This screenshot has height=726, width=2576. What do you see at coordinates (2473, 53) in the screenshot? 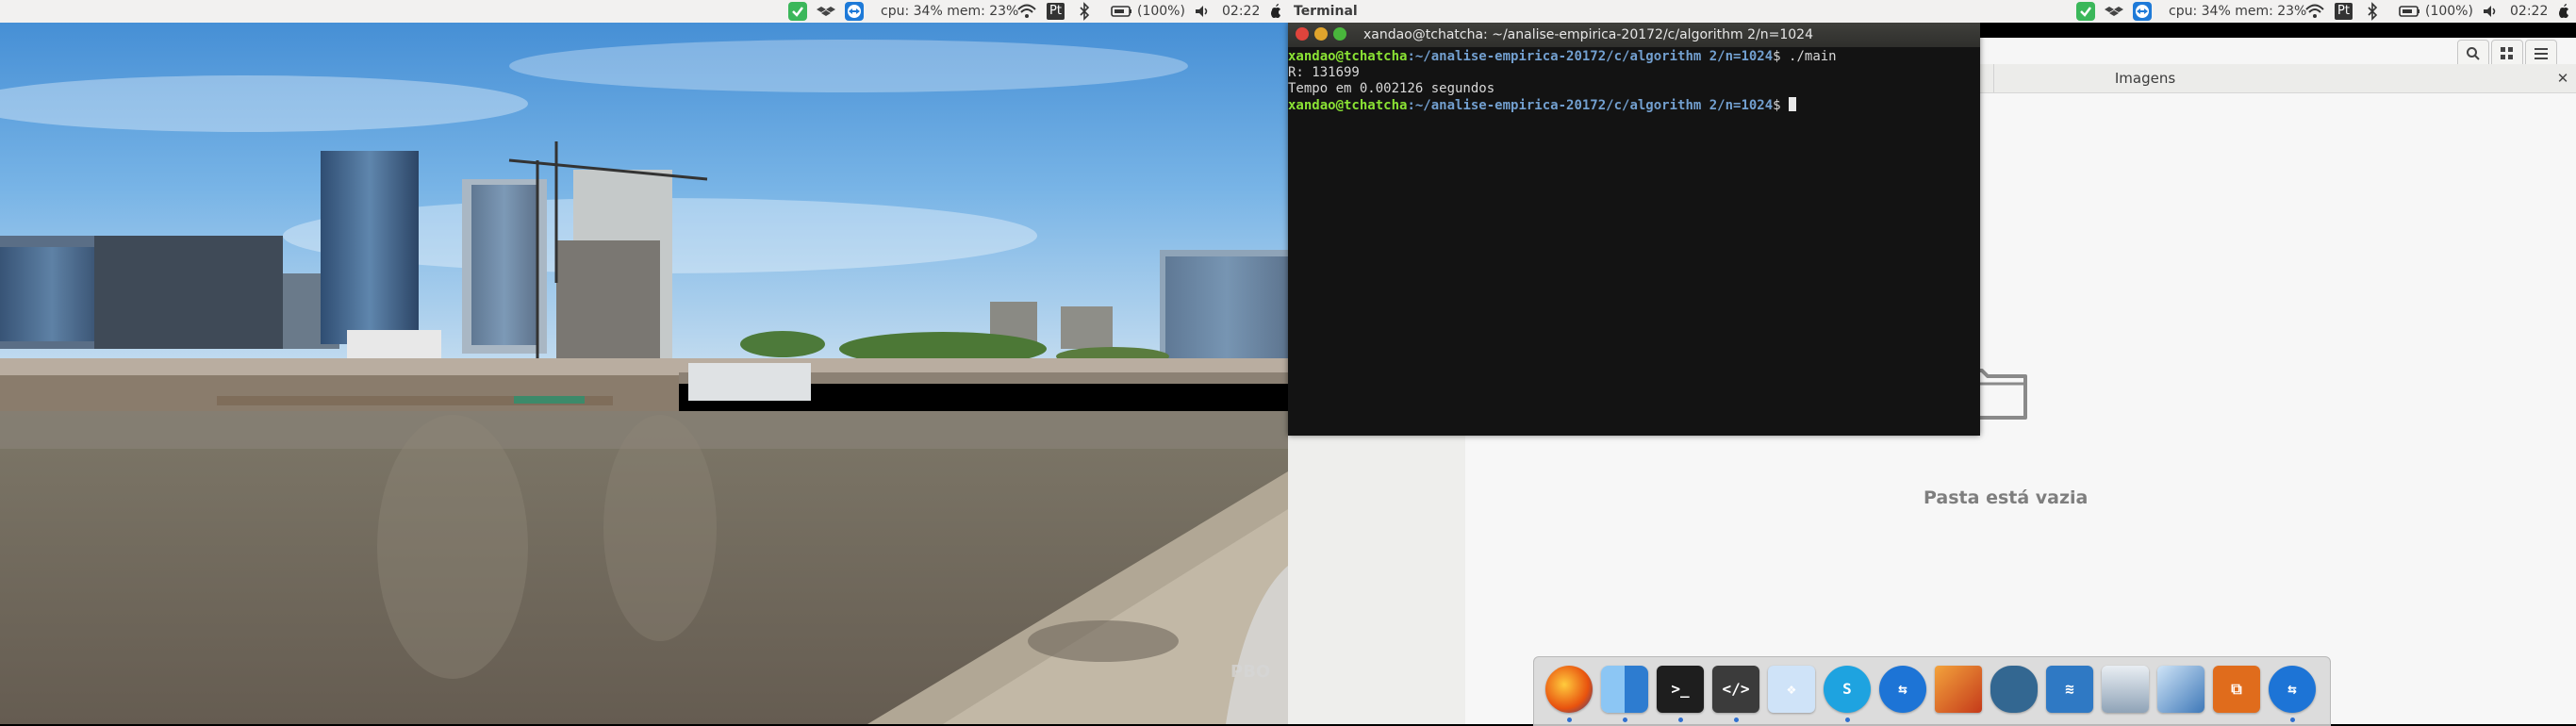
I see `search-icon` at bounding box center [2473, 53].